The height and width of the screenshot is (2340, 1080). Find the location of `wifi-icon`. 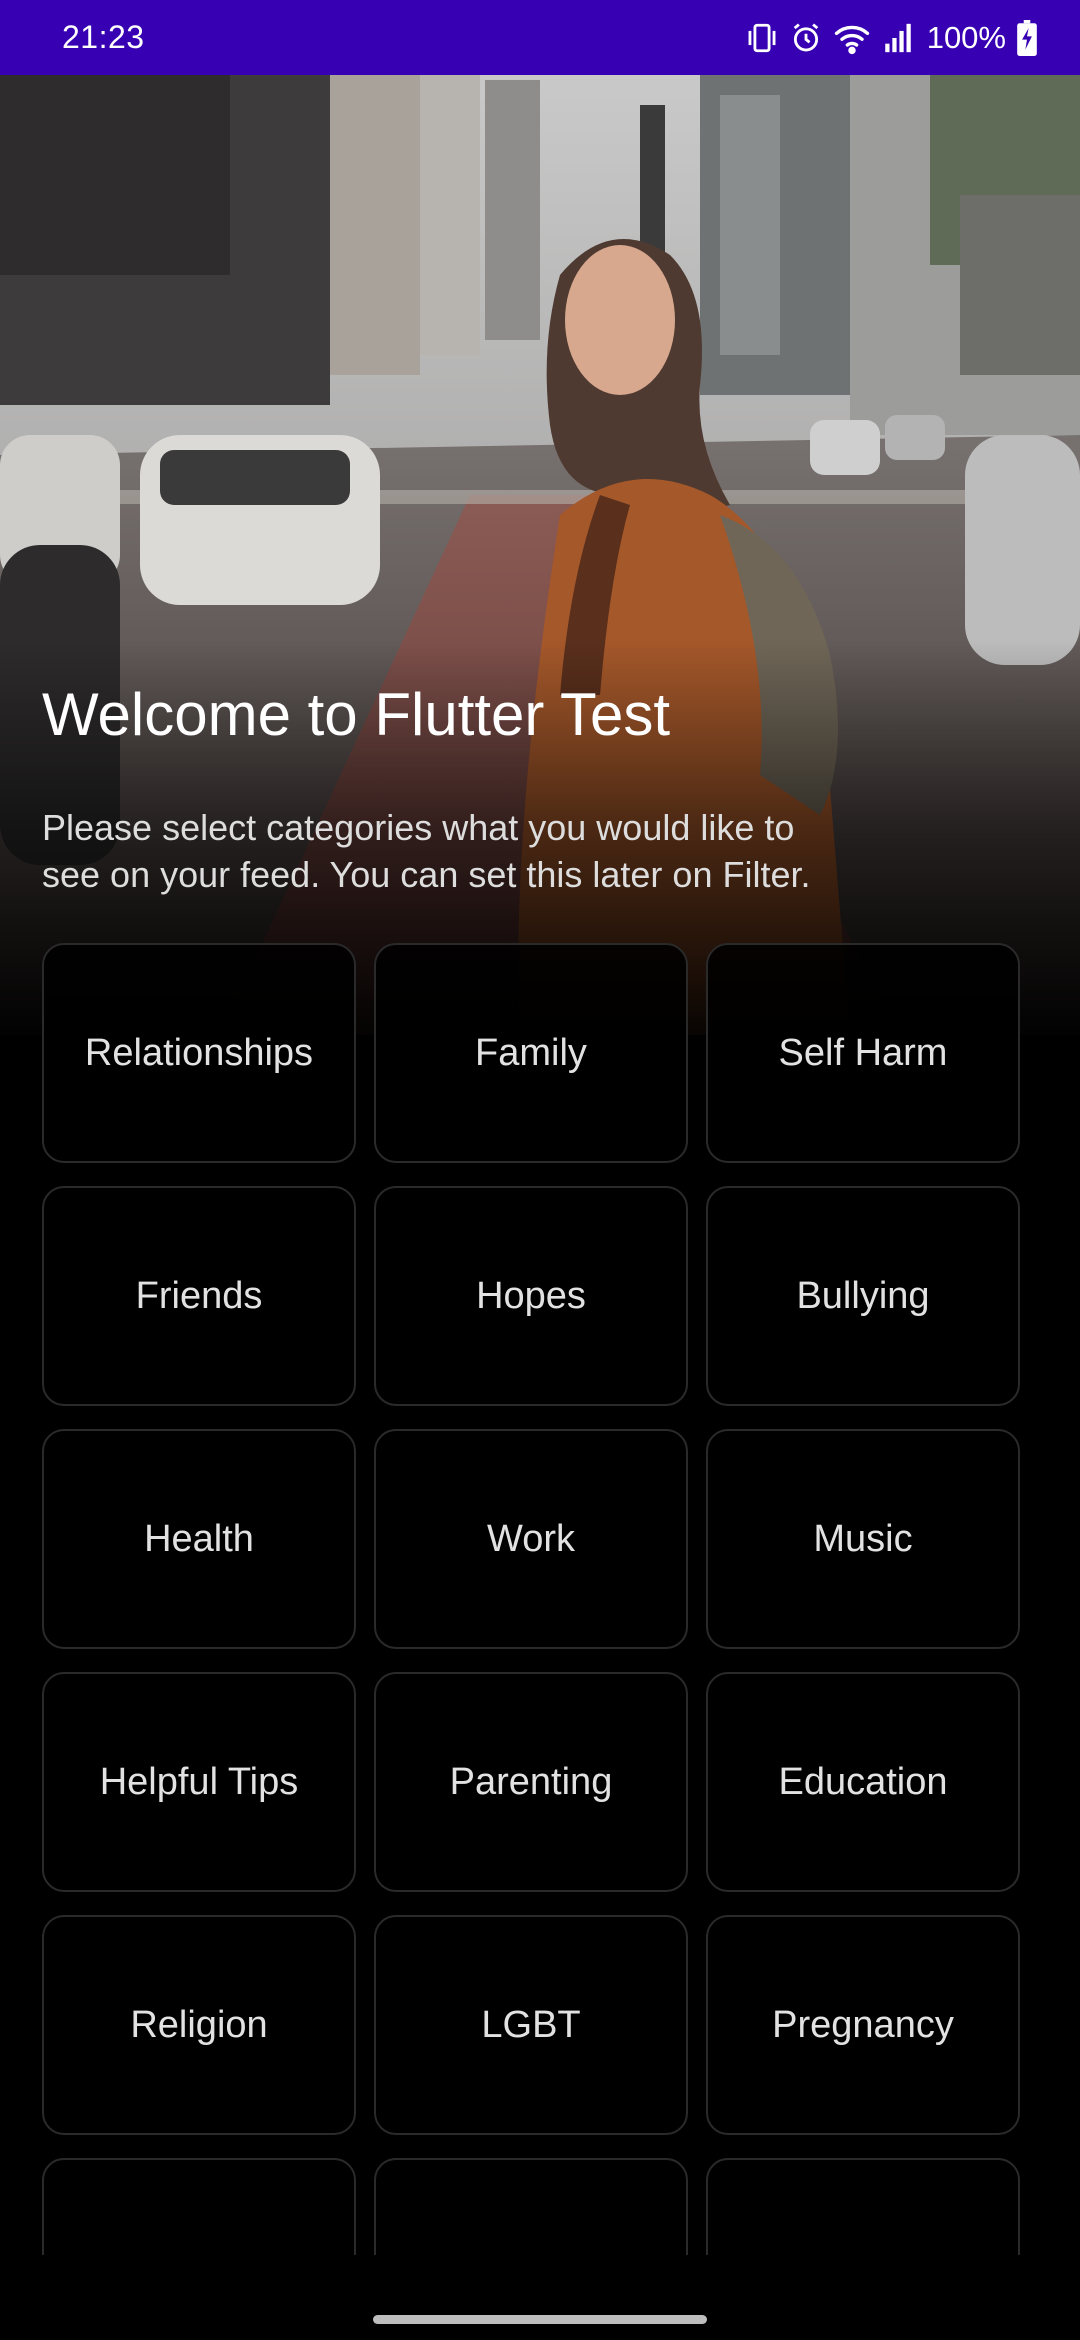

wifi-icon is located at coordinates (852, 38).